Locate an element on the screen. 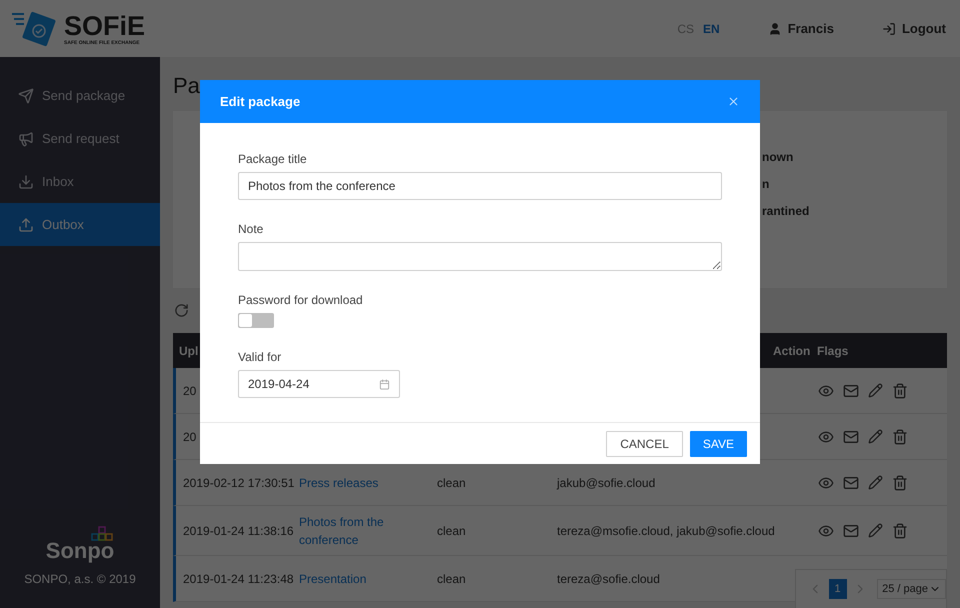 This screenshot has height=608, width=960. package-link: Photos from the conference is located at coordinates (368, 530).